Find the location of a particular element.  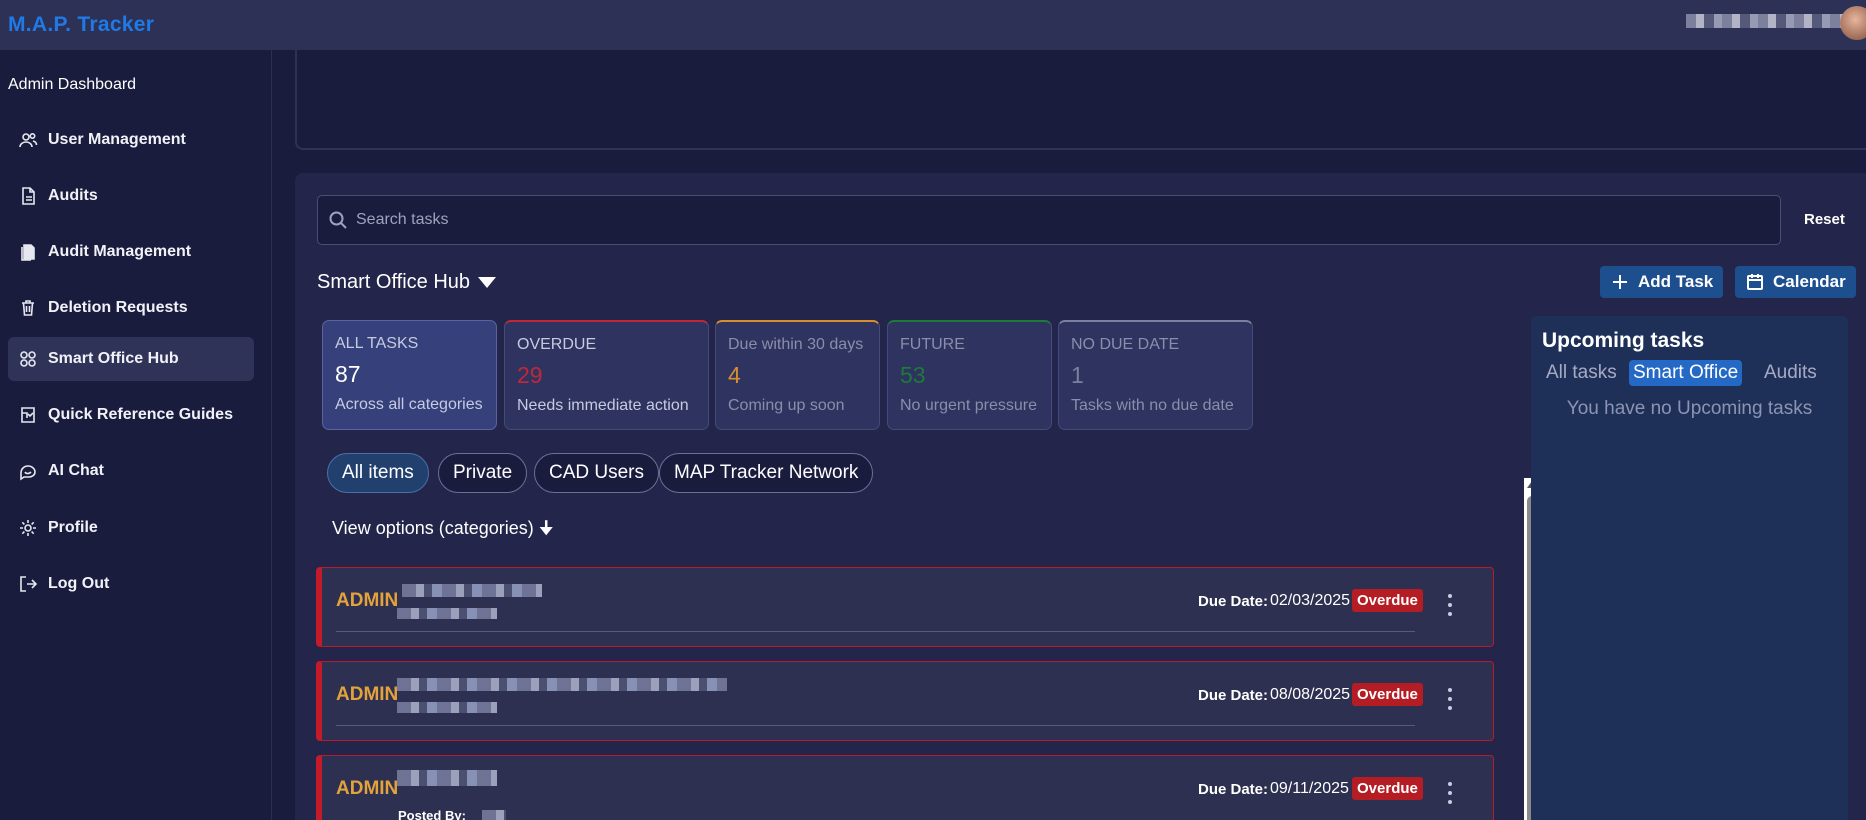

task-row: ADMIN Due Date: 08/08/2025 Overdue is located at coordinates (905, 701).